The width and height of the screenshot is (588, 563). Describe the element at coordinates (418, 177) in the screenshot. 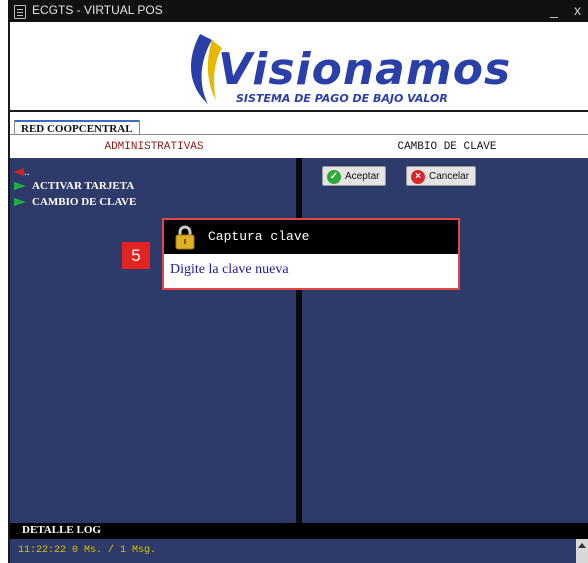

I see `close-circle-icon: ×` at that location.